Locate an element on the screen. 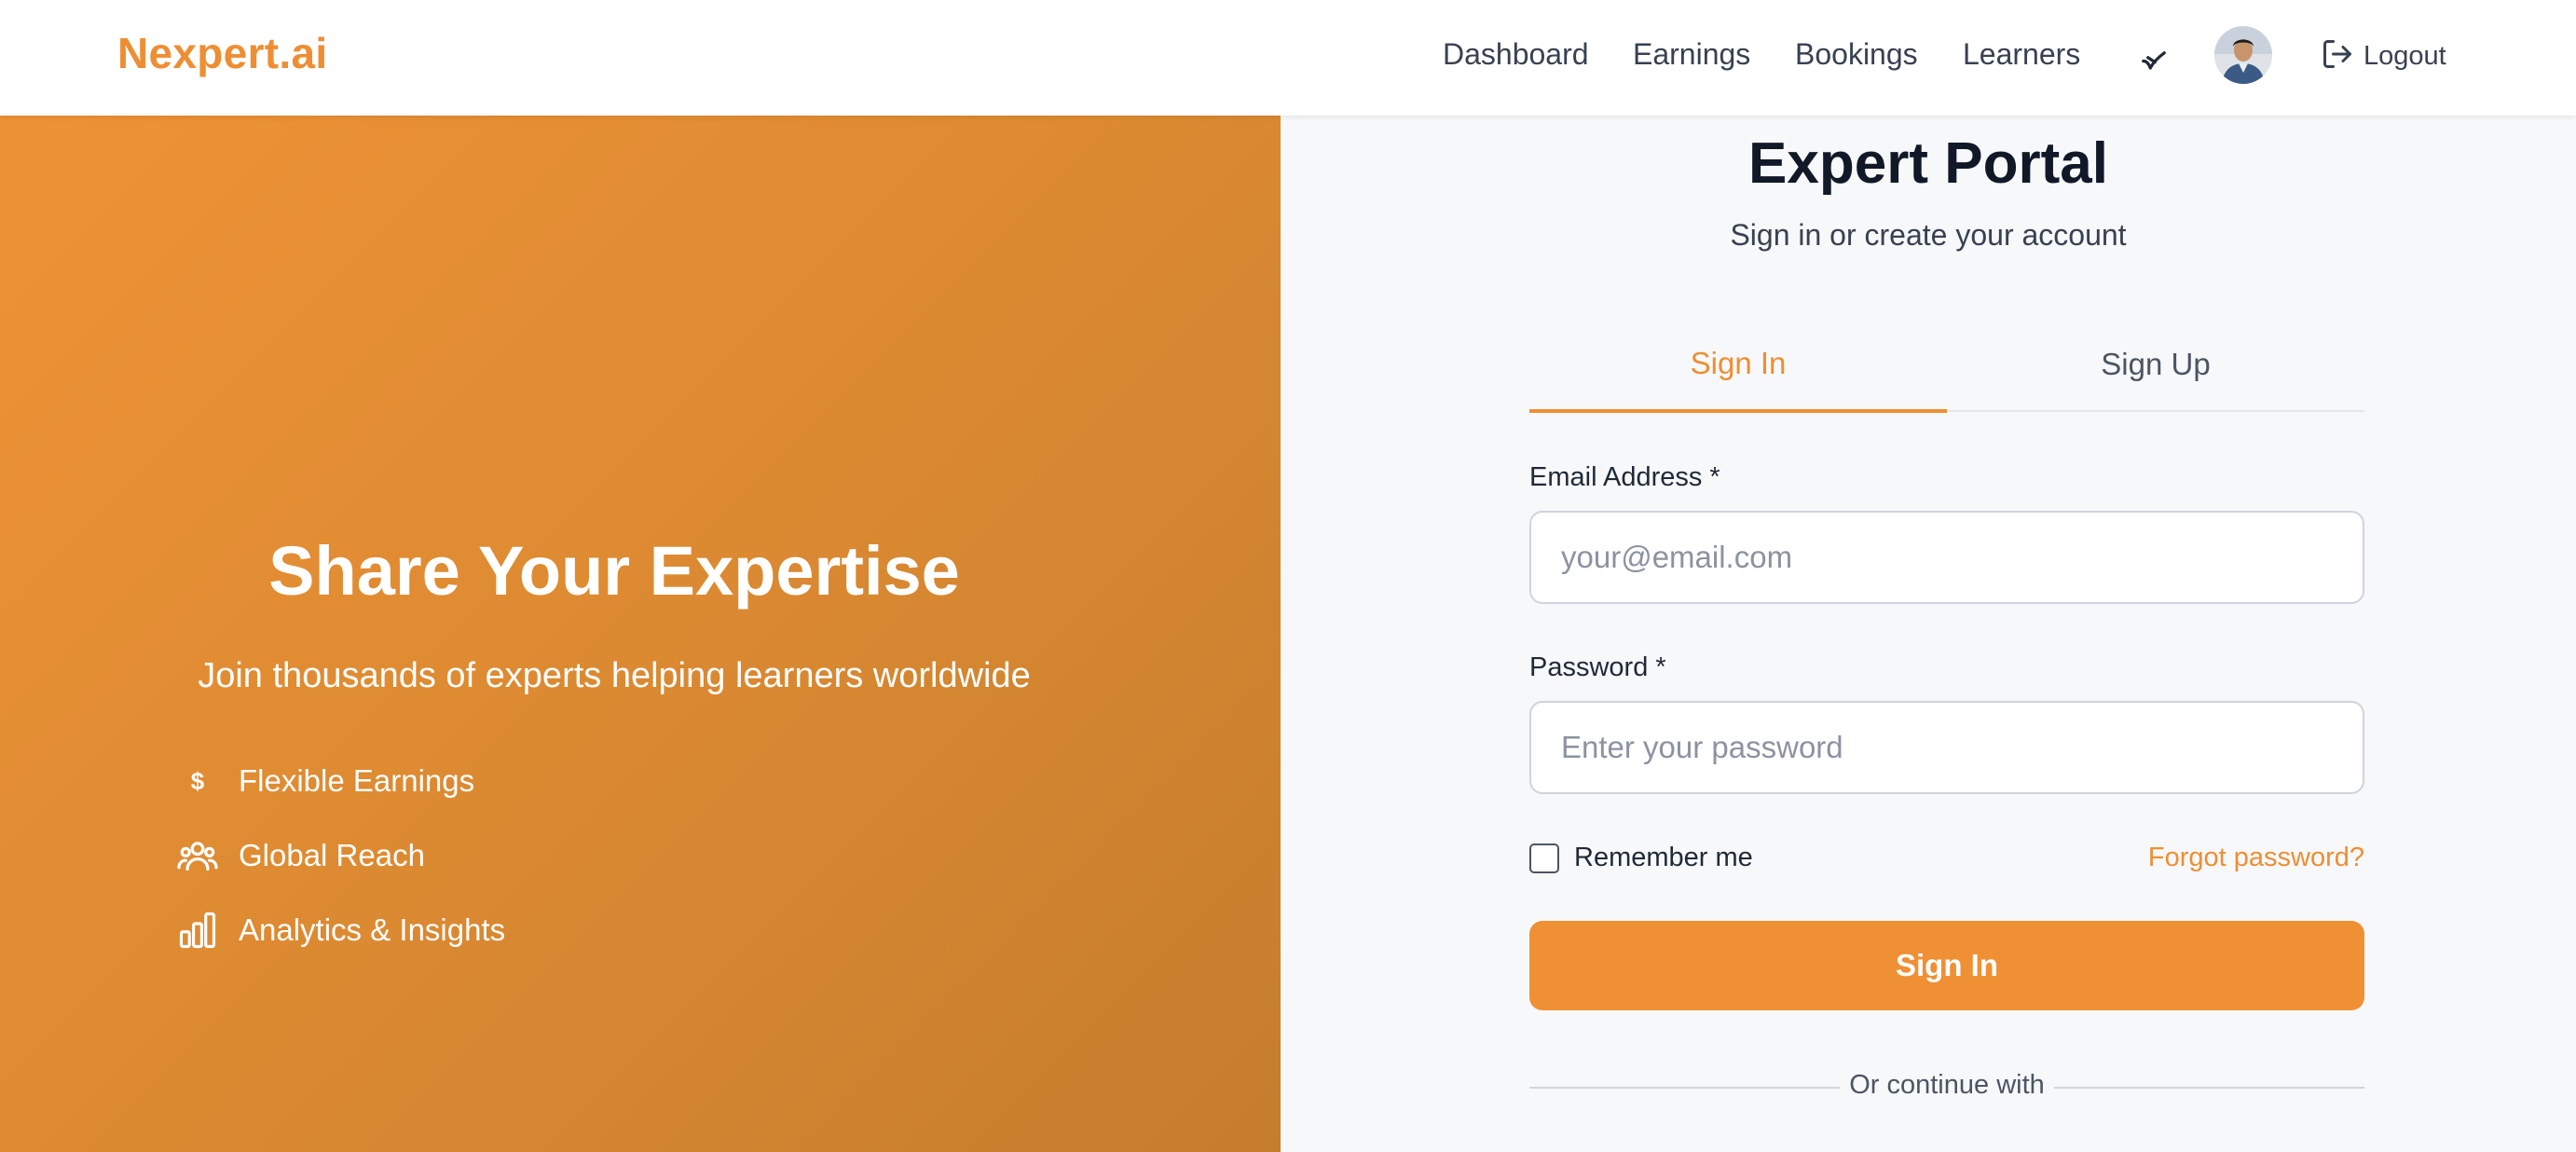 This screenshot has height=1152, width=2576. sign-in-button: Sign In is located at coordinates (1946, 966).